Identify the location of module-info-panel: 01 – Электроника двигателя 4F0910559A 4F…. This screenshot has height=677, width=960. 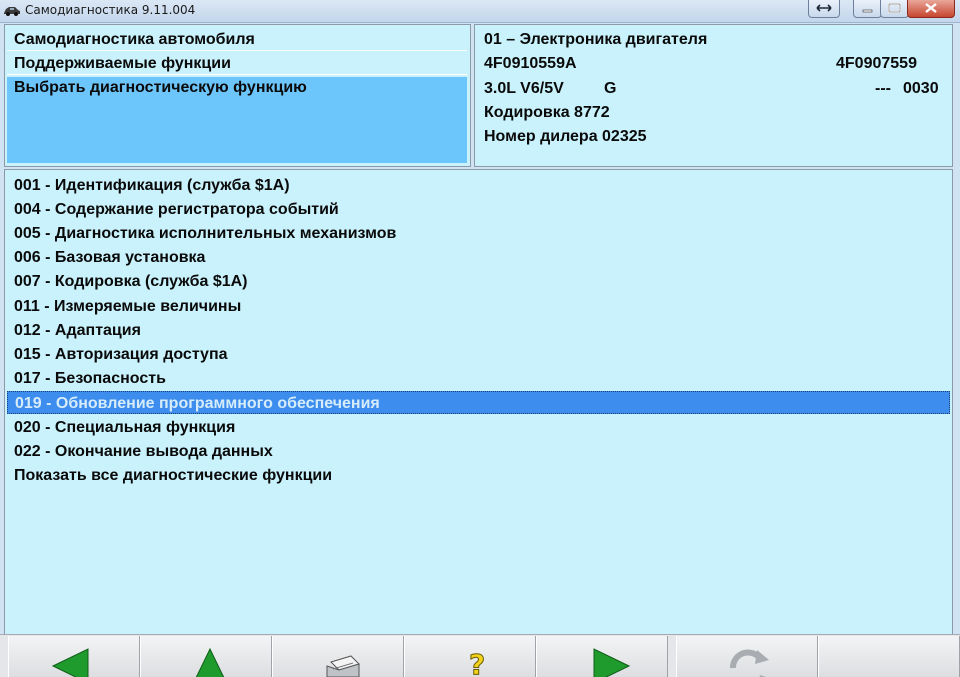
(713, 95).